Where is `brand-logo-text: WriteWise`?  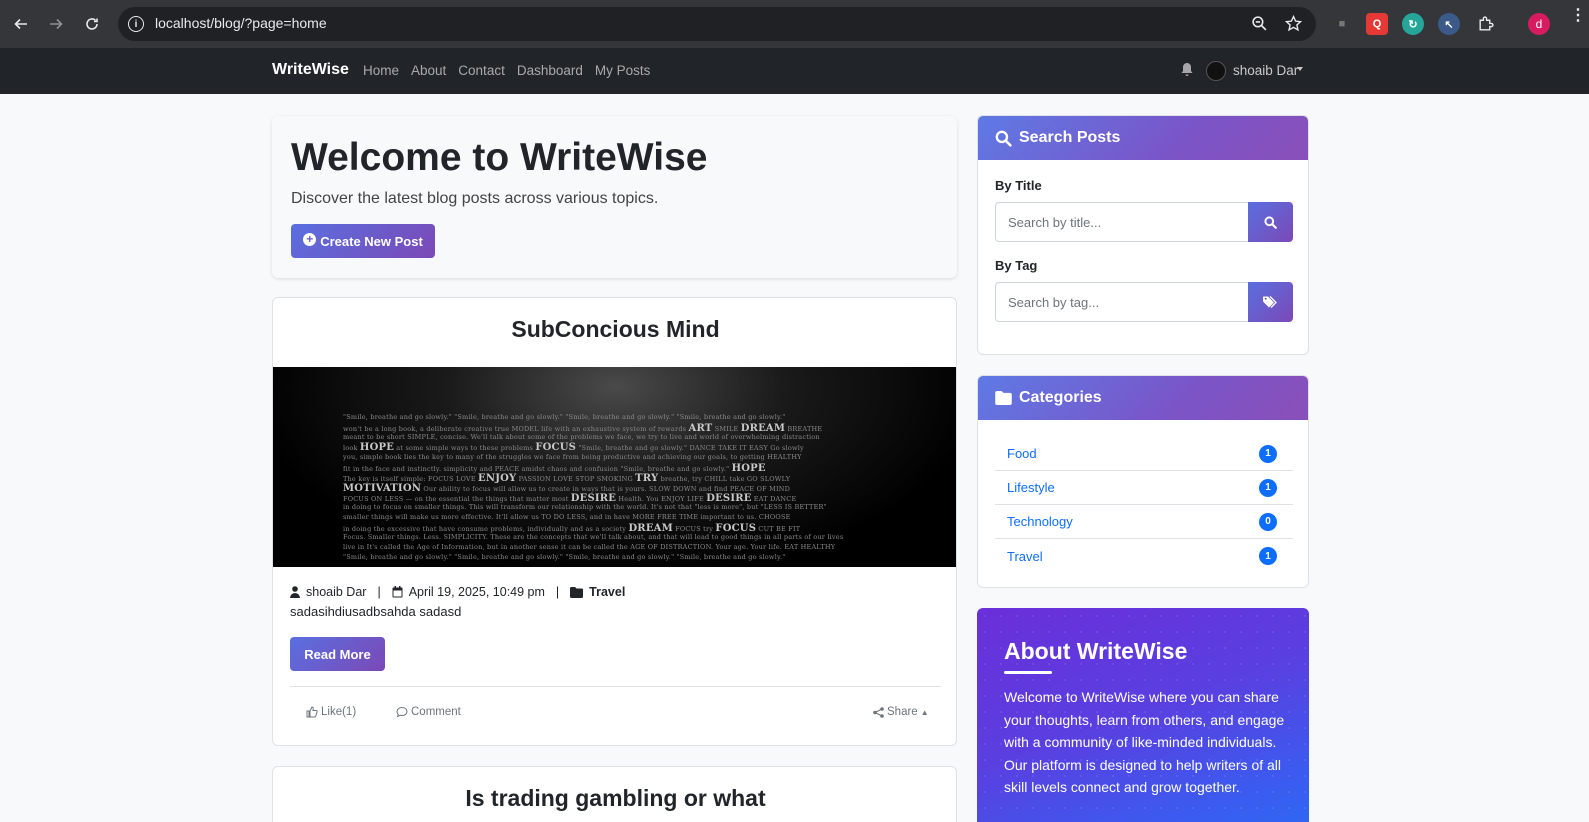
brand-logo-text: WriteWise is located at coordinates (310, 70).